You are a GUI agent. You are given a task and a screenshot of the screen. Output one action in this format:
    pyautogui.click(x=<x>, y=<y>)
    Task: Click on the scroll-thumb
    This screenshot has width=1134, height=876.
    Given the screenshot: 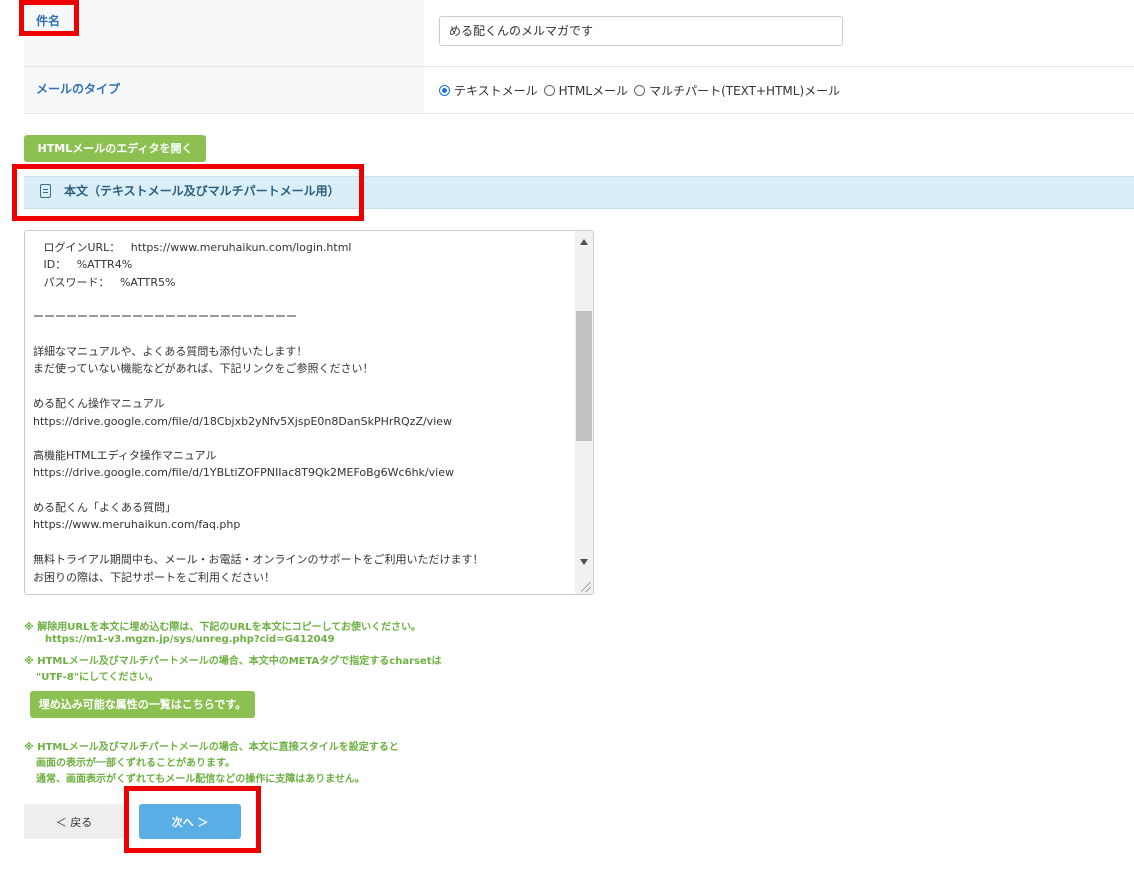 What is the action you would take?
    pyautogui.click(x=584, y=376)
    